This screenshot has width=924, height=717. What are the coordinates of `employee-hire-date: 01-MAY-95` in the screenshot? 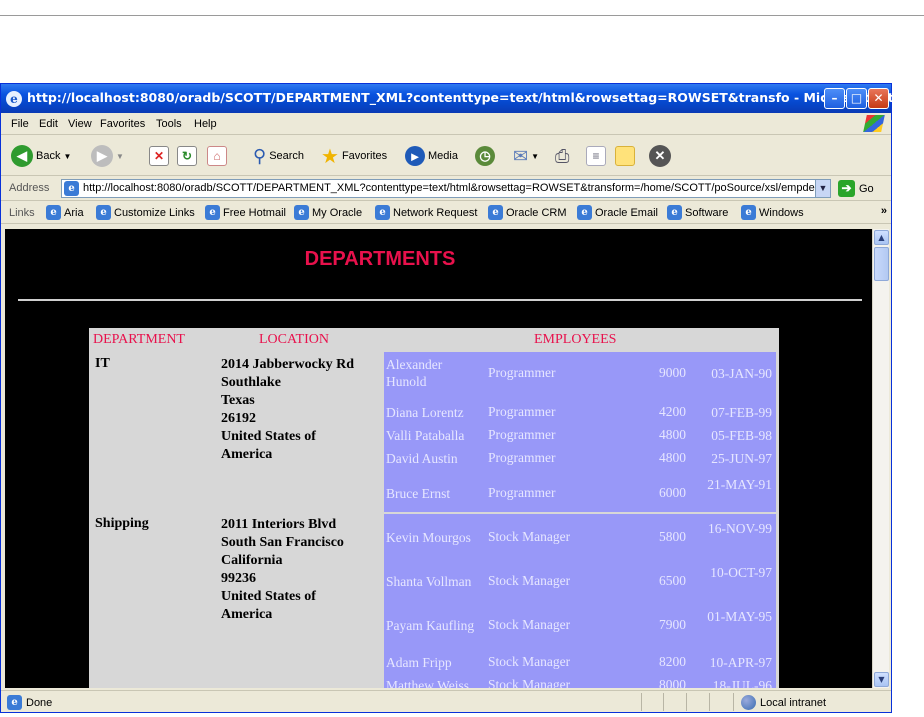 It's located at (739, 616).